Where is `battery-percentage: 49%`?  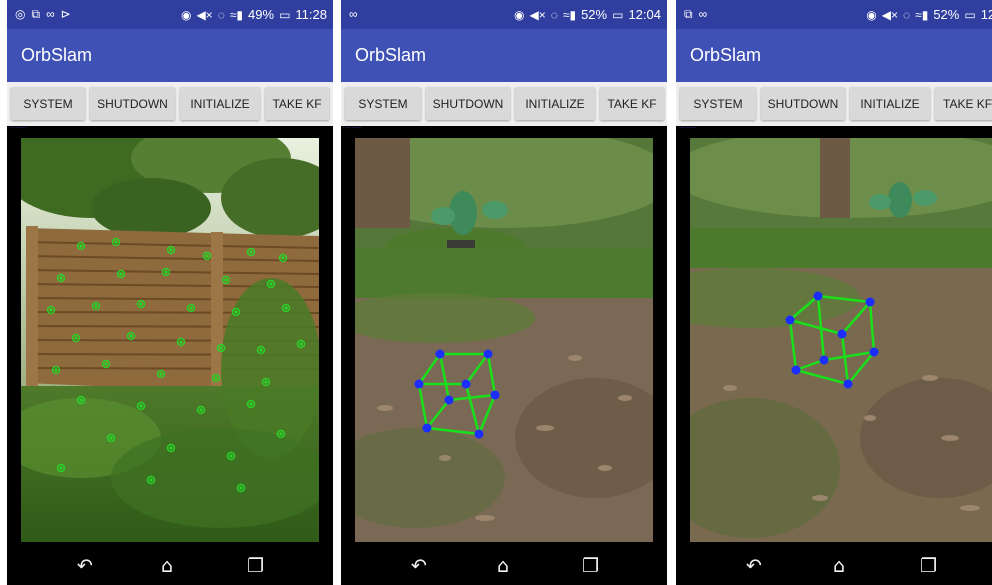
battery-percentage: 49% is located at coordinates (261, 14).